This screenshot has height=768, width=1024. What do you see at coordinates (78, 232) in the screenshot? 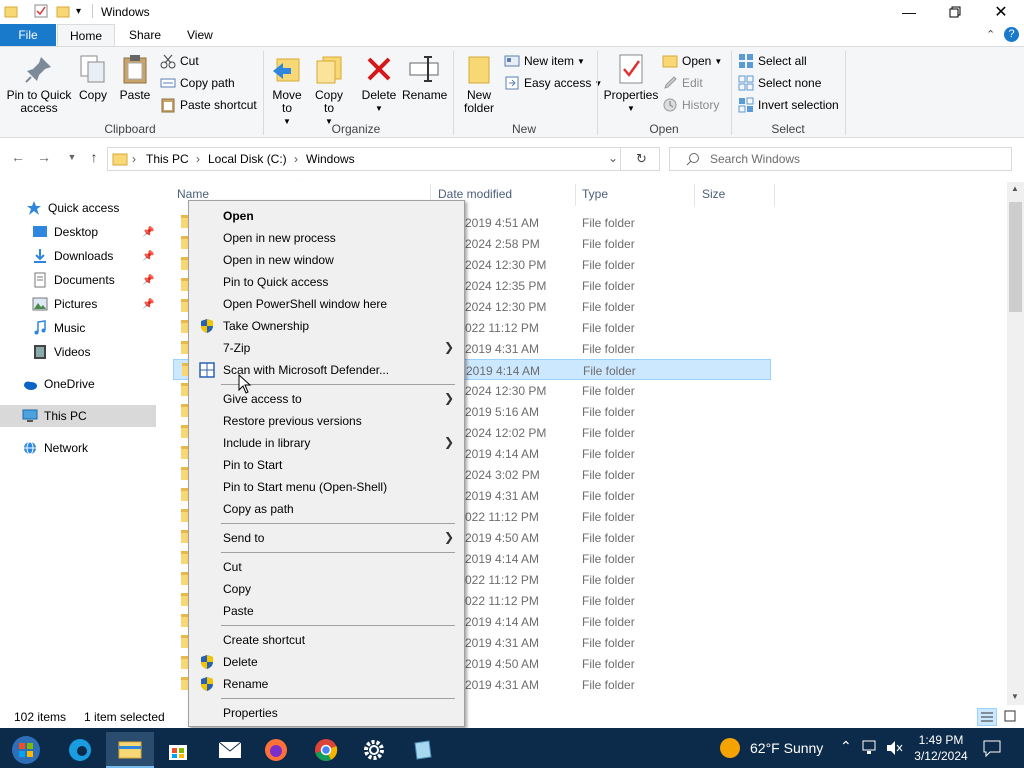
I see `sidebar-item-desktop: Desktop 📌` at bounding box center [78, 232].